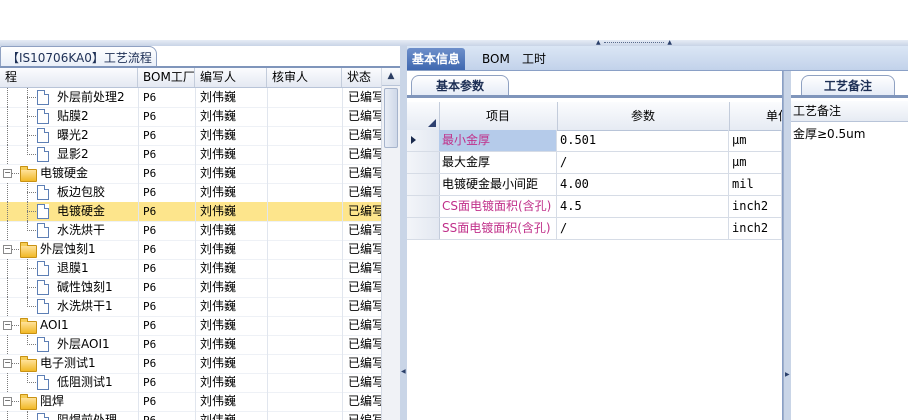 Image resolution: width=908 pixels, height=420 pixels. I want to click on param-item: 最大金厚, so click(498, 162).